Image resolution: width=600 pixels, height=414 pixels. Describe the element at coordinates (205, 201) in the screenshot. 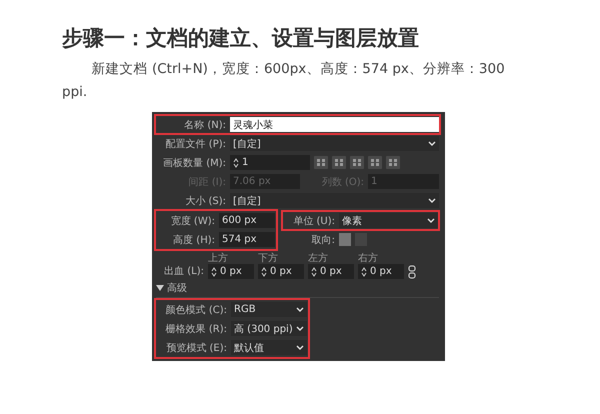

I see `field-label: 大小 (S):` at that location.